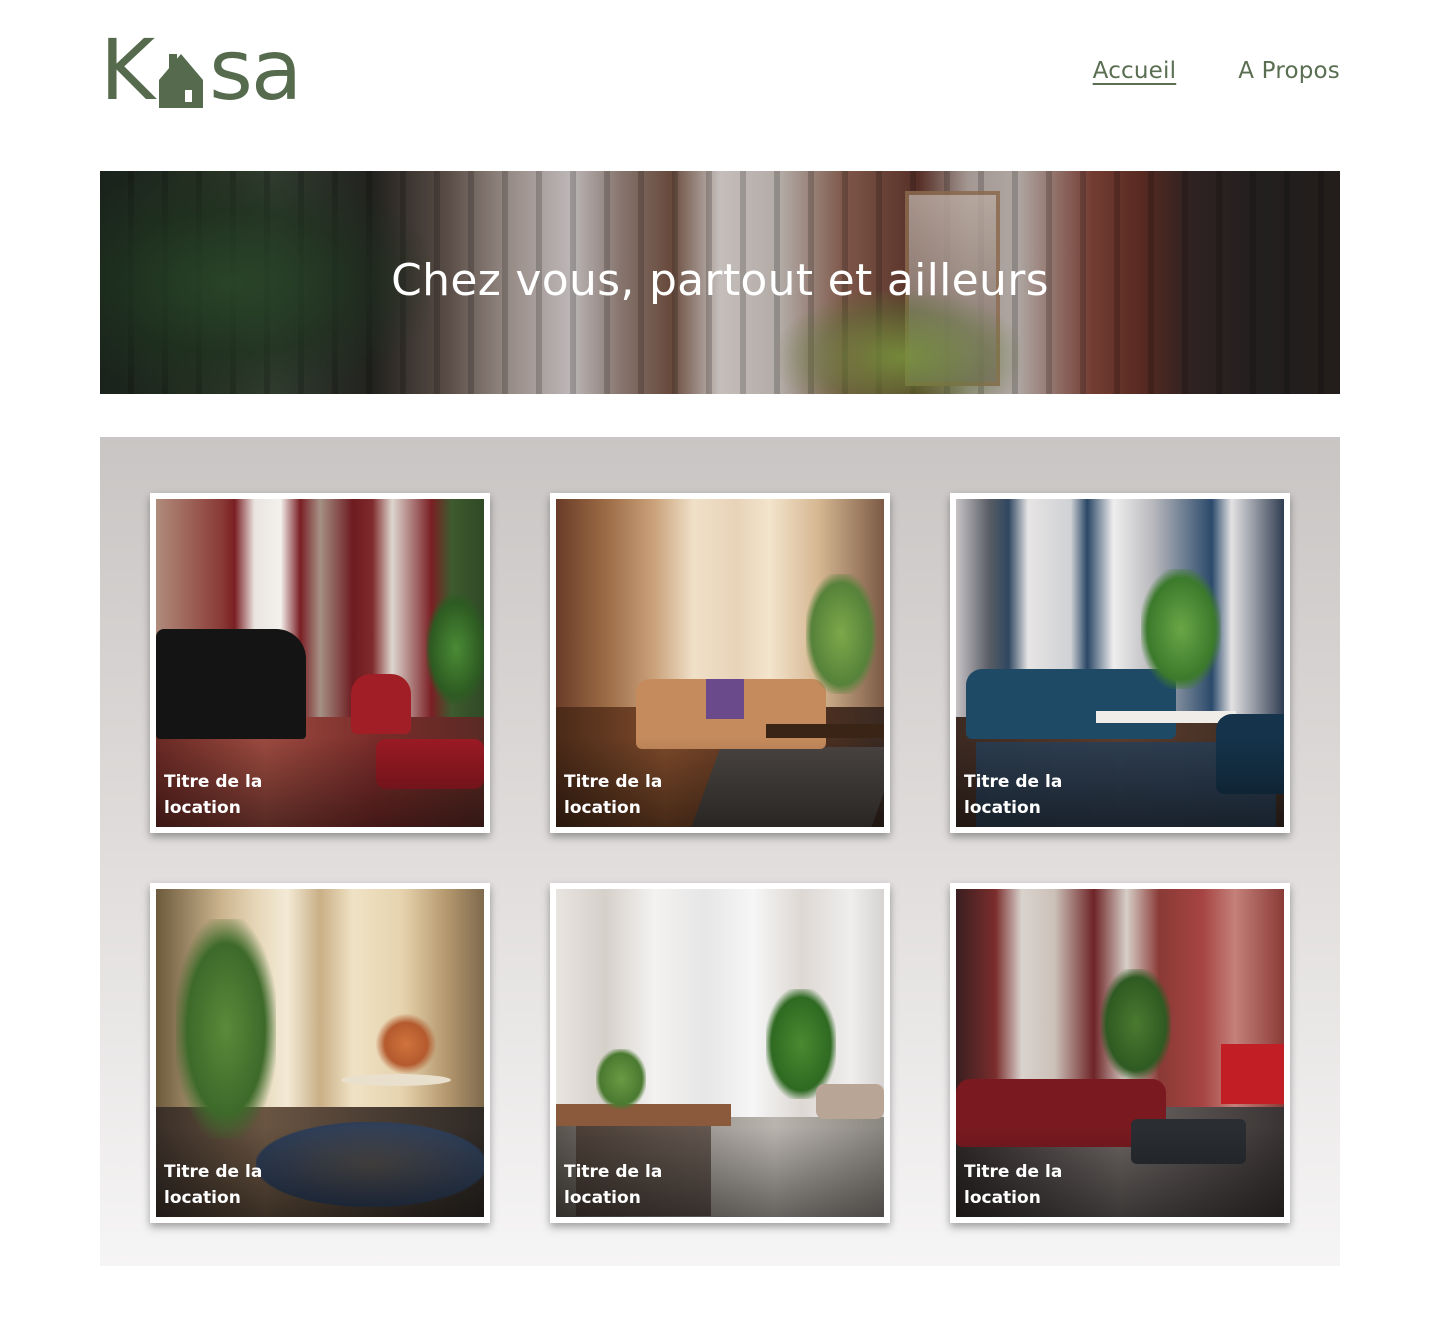 Image resolution: width=1440 pixels, height=1319 pixels. What do you see at coordinates (255, 70) in the screenshot?
I see `logo-letters-sa: sa` at bounding box center [255, 70].